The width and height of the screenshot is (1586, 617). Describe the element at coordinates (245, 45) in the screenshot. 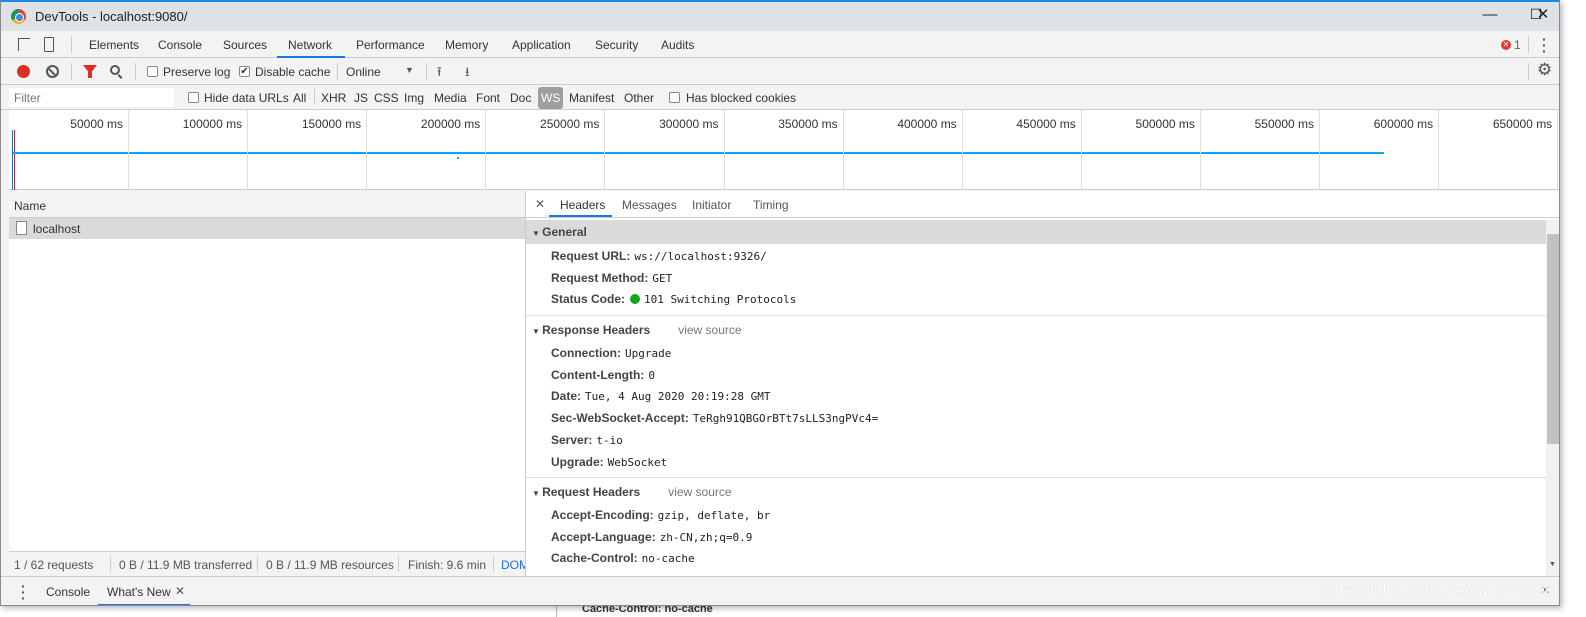

I see `tab-sources: Sources` at that location.